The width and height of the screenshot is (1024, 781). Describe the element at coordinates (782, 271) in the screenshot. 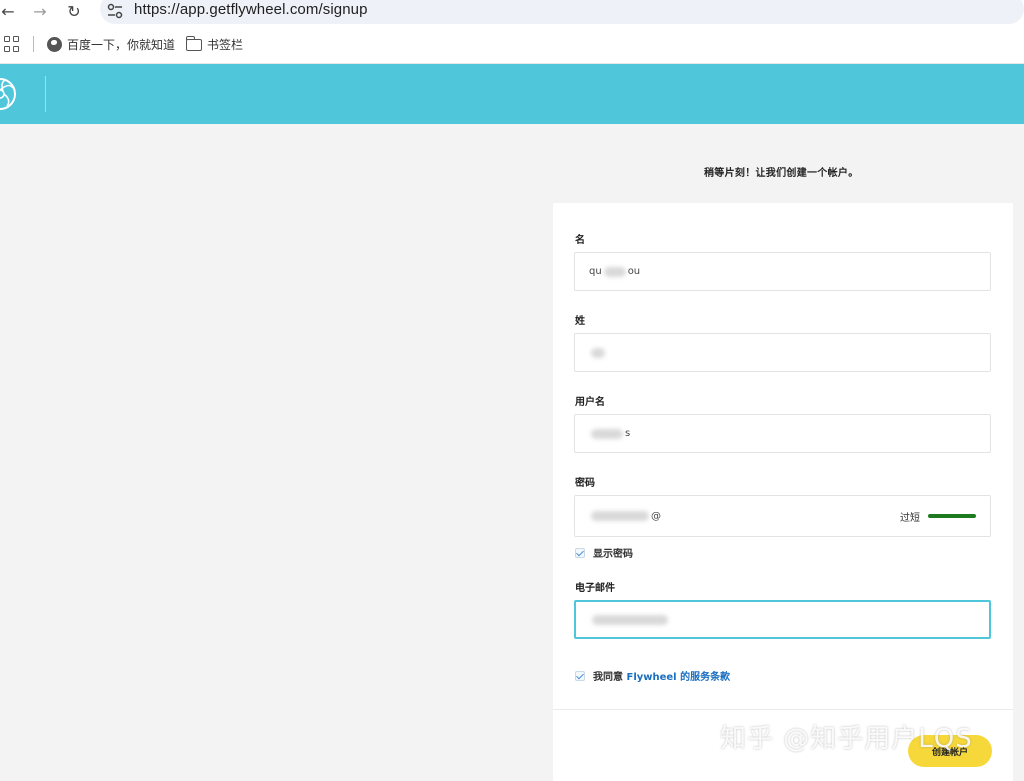

I see `first-name-input: qu ou` at that location.